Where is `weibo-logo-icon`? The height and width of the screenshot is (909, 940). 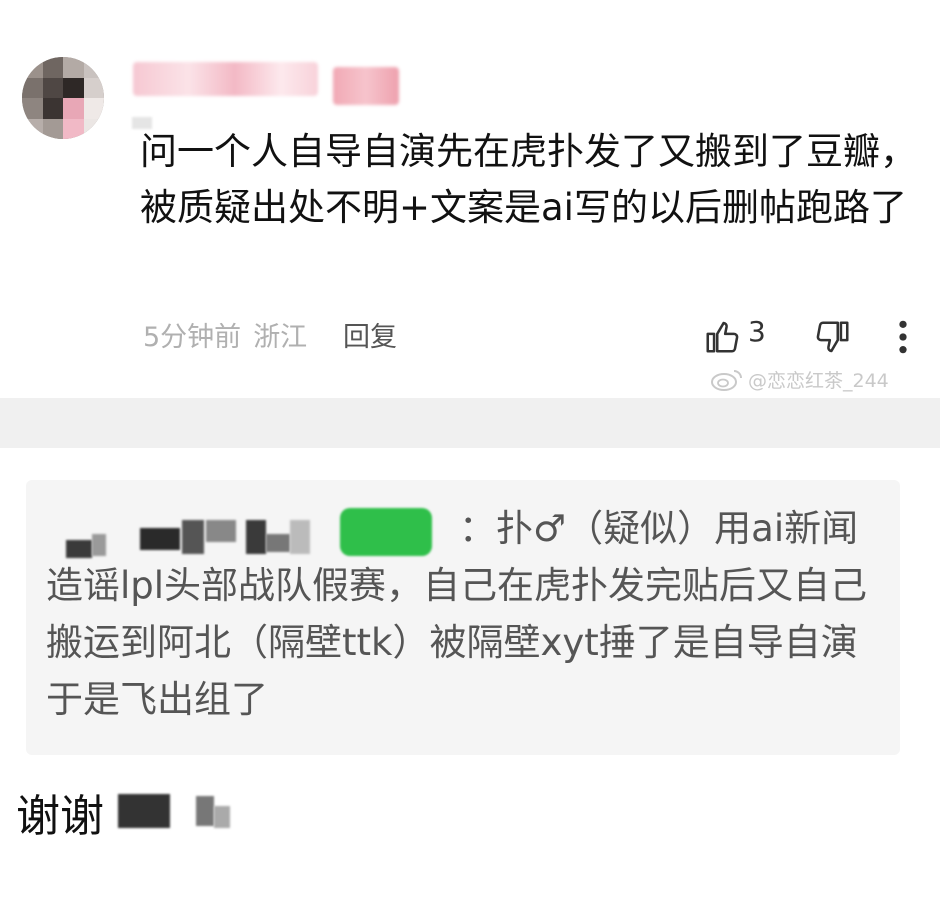 weibo-logo-icon is located at coordinates (726, 380).